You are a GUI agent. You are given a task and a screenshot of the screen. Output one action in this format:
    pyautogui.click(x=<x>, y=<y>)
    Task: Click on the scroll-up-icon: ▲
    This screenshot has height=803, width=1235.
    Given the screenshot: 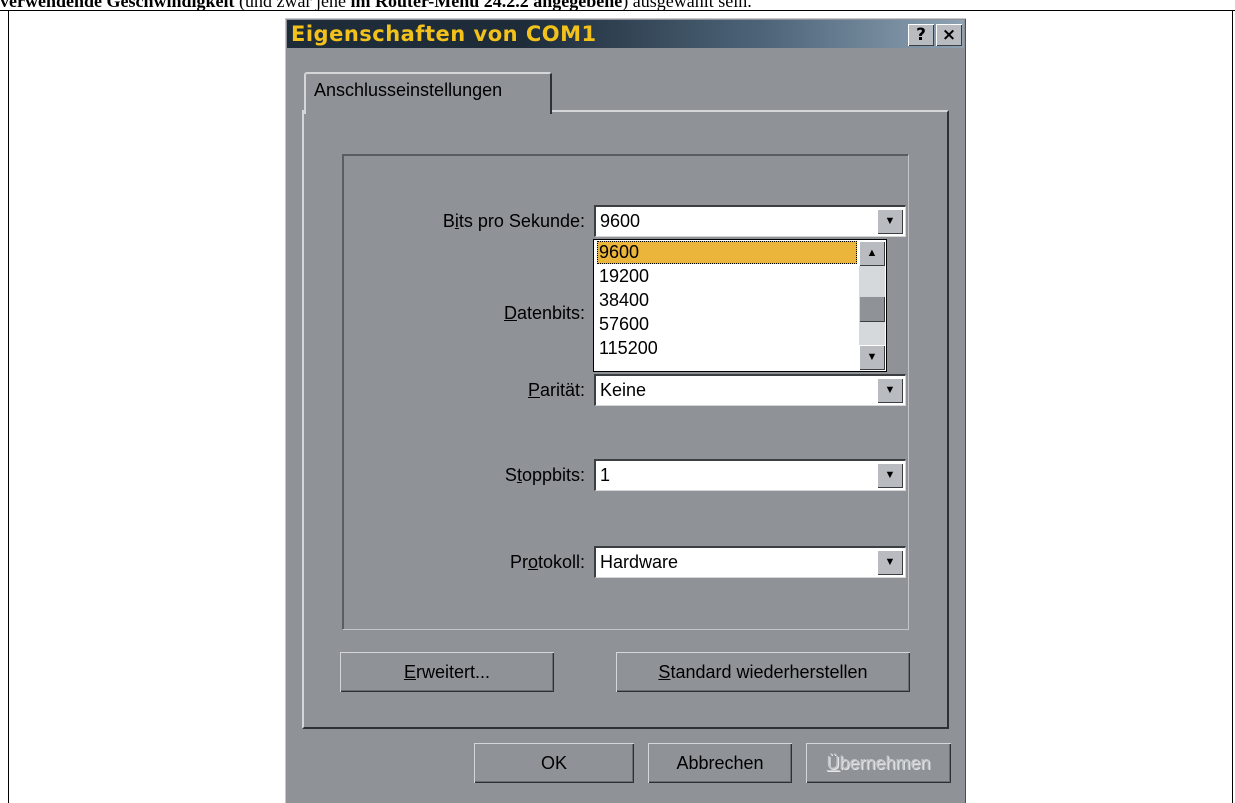 What is the action you would take?
    pyautogui.click(x=872, y=253)
    